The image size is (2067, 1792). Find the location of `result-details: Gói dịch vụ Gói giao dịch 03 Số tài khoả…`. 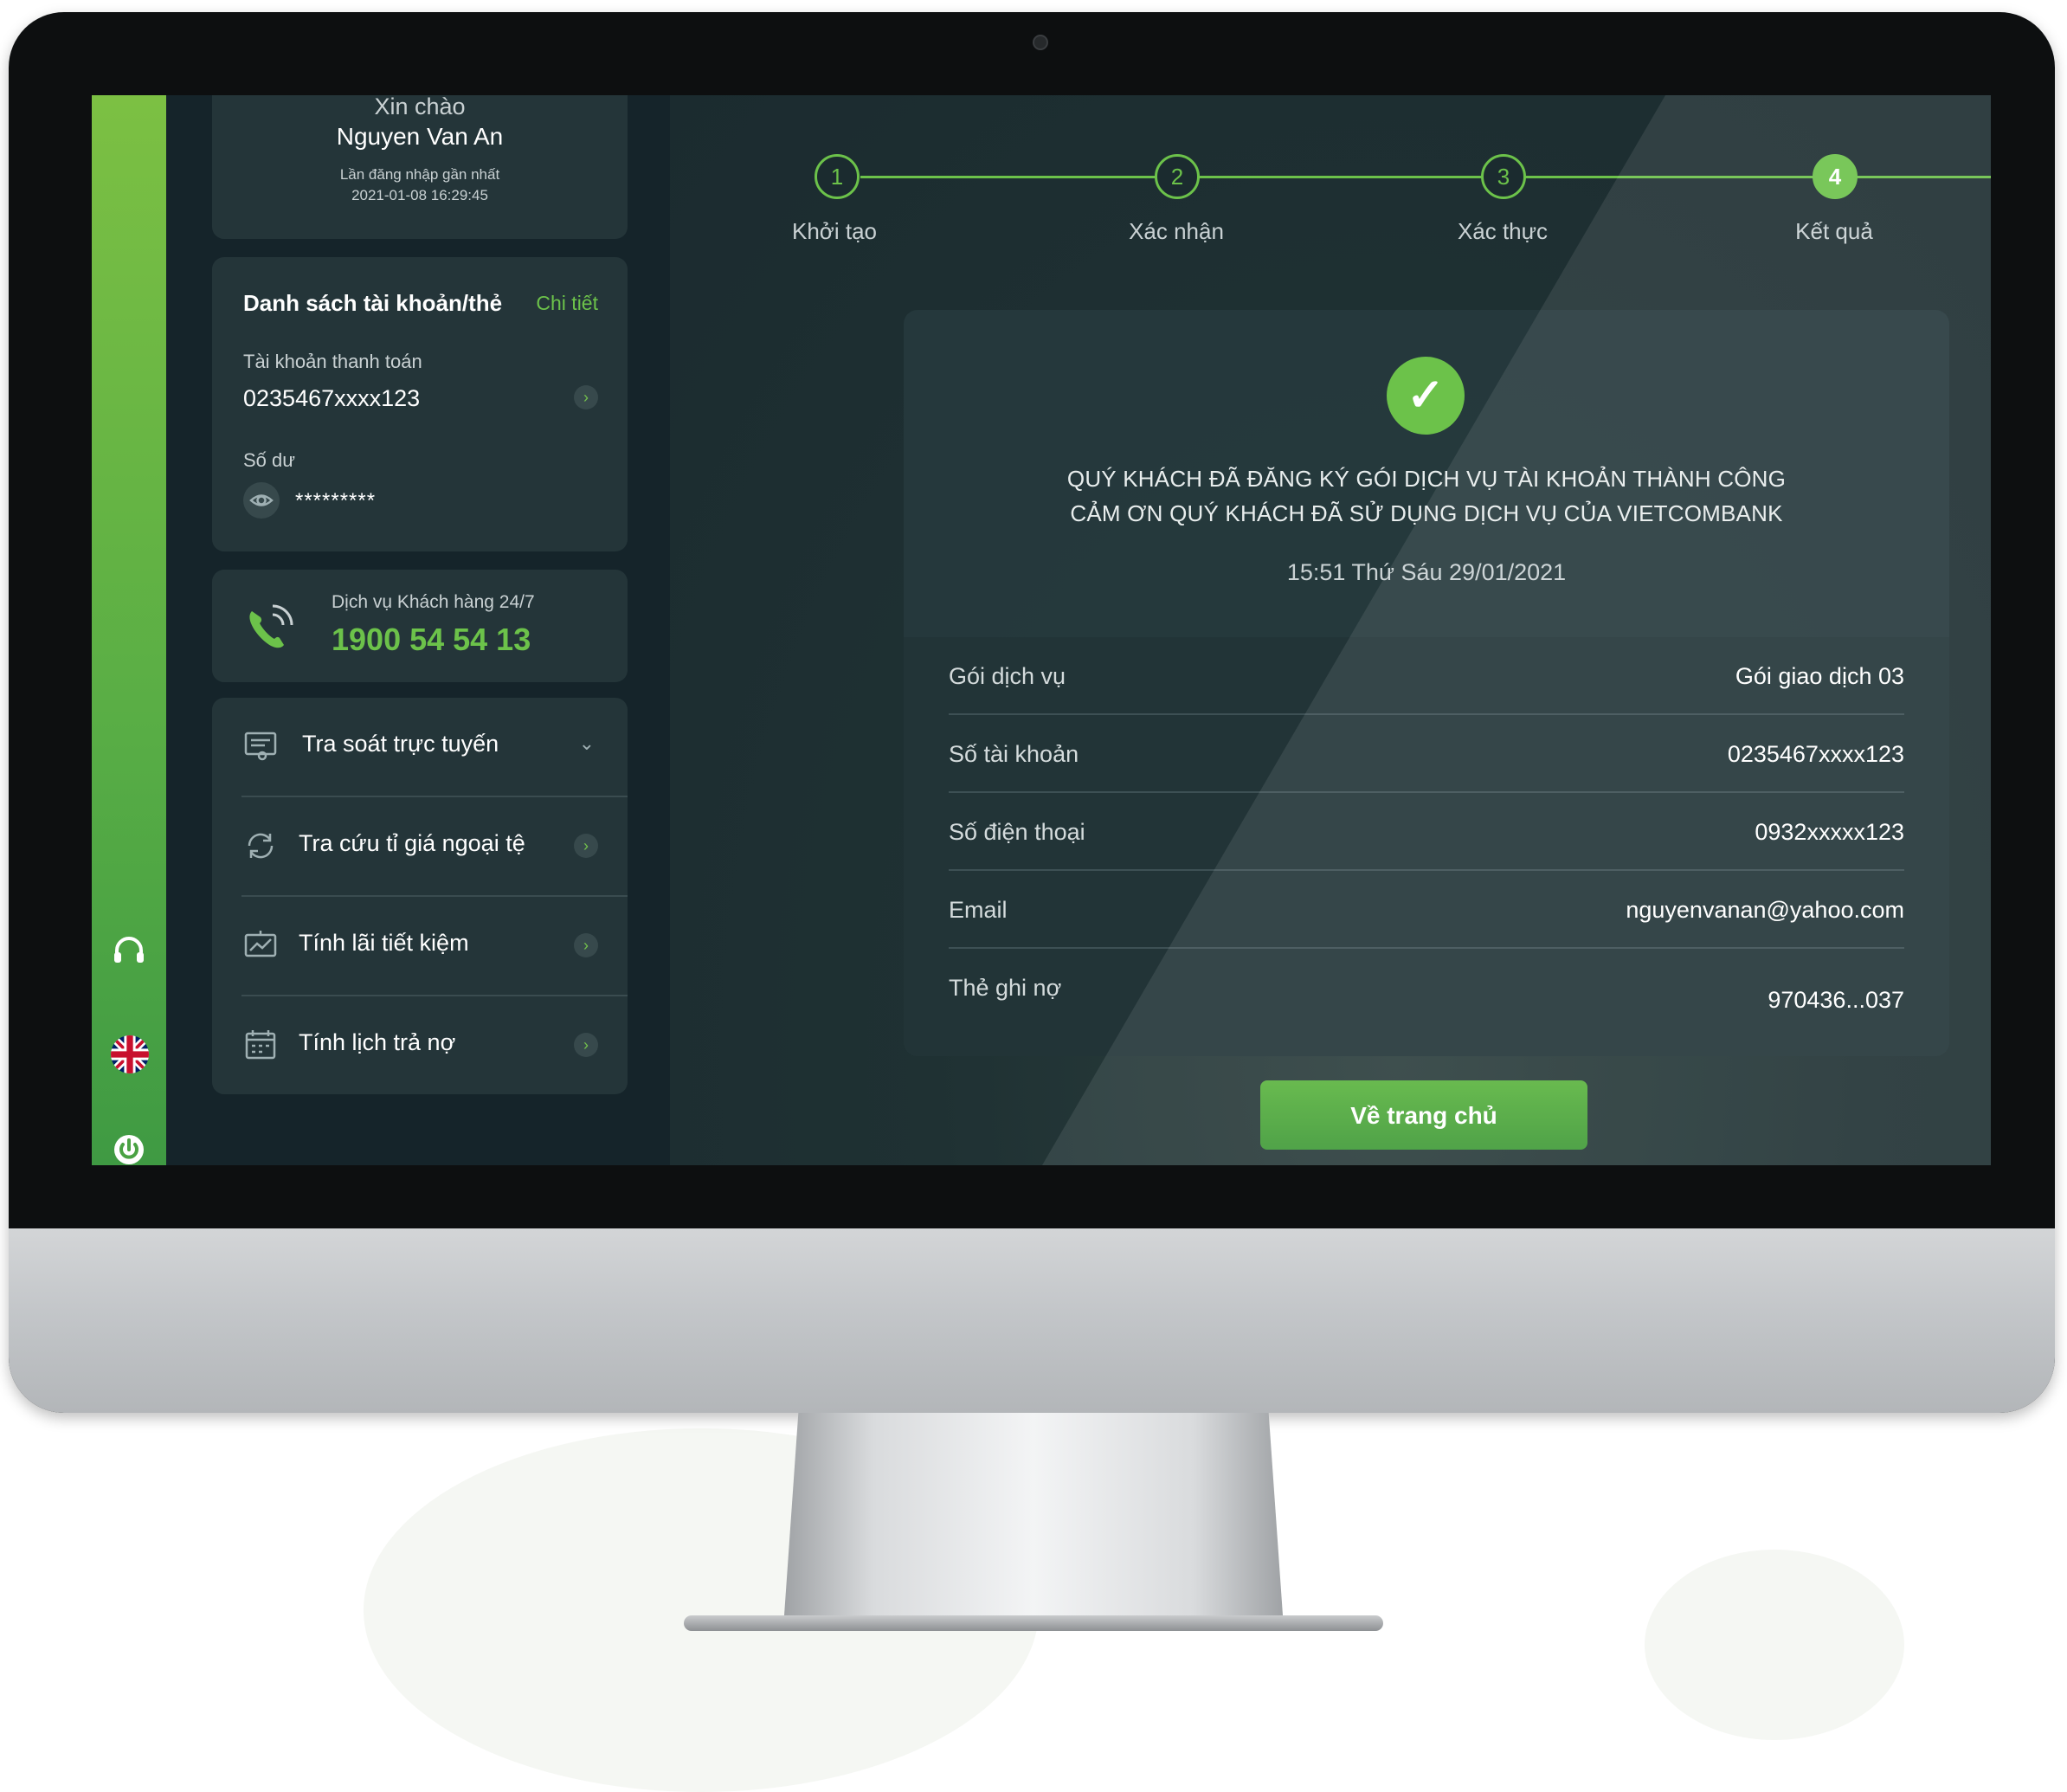

result-details: Gói dịch vụ Gói giao dịch 03 Số tài khoả… is located at coordinates (1426, 847).